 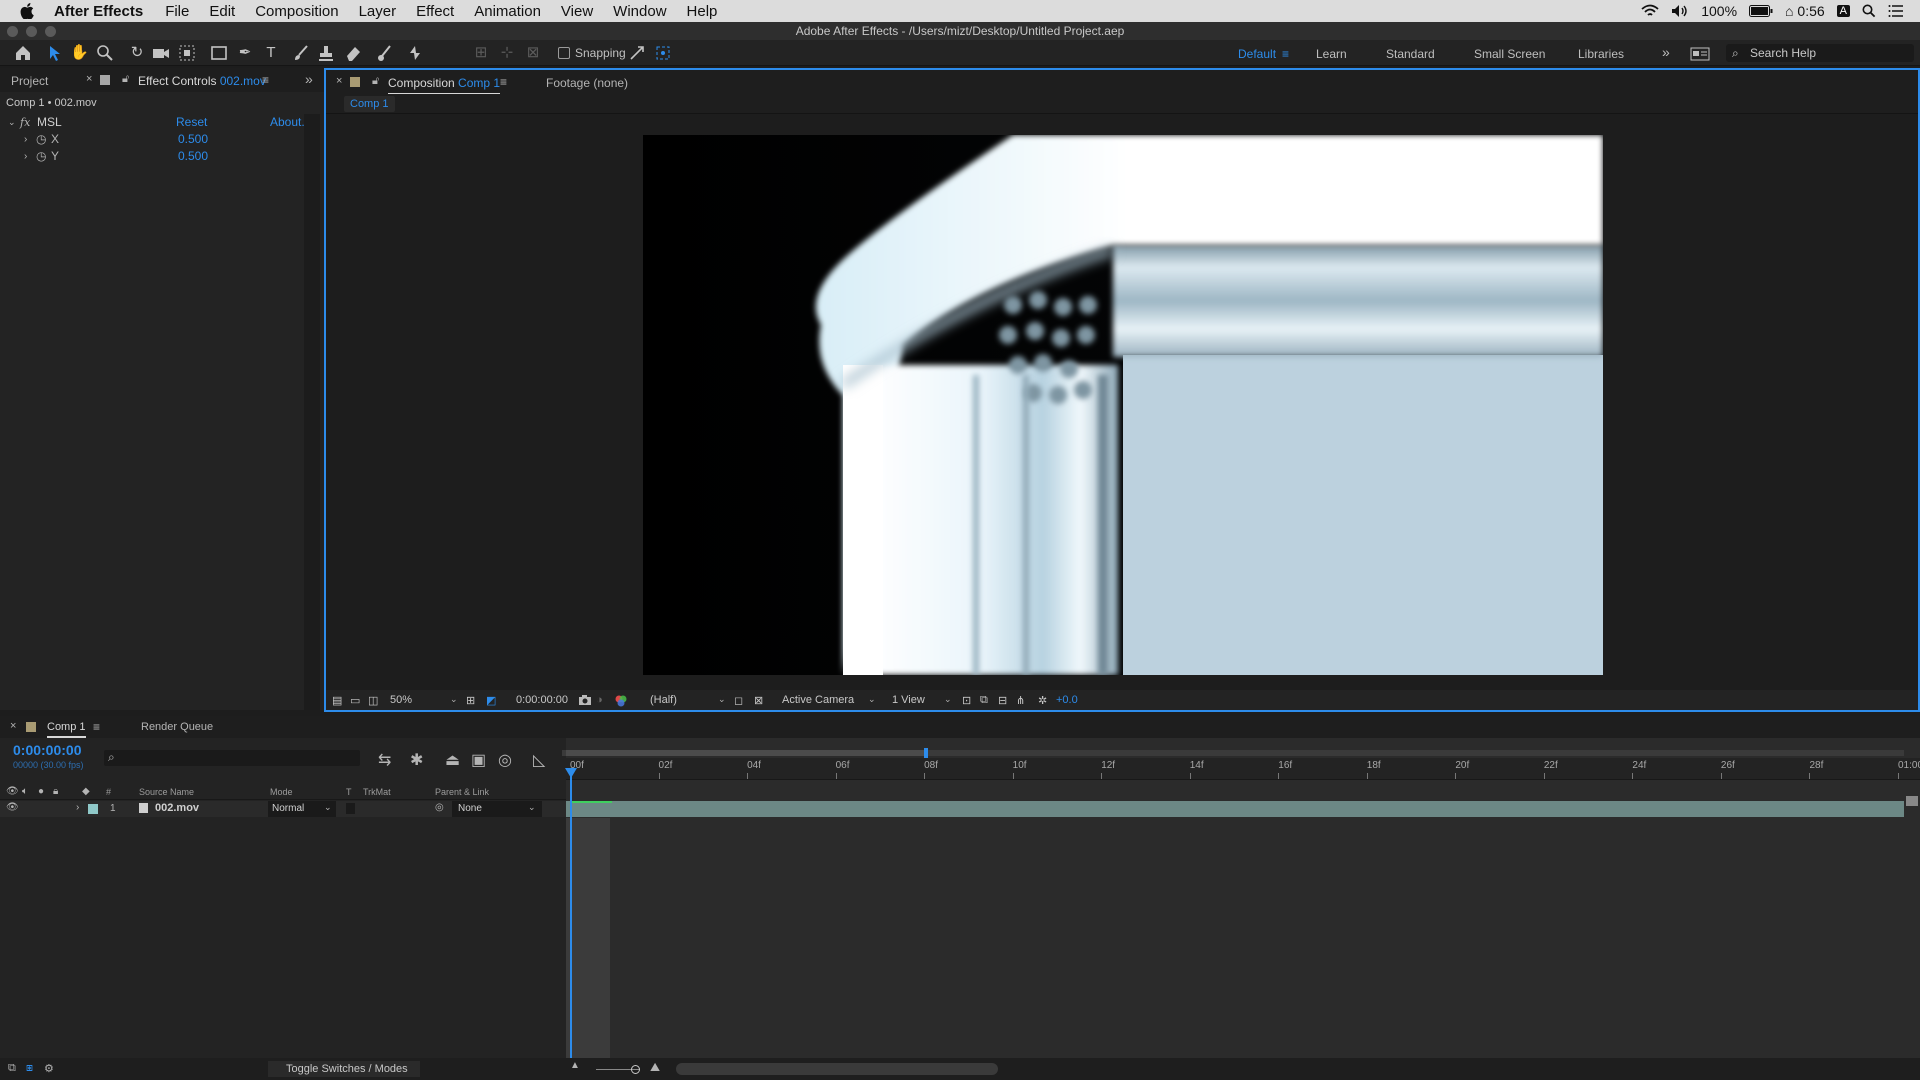 I want to click on layer-label-color, so click(x=93, y=809).